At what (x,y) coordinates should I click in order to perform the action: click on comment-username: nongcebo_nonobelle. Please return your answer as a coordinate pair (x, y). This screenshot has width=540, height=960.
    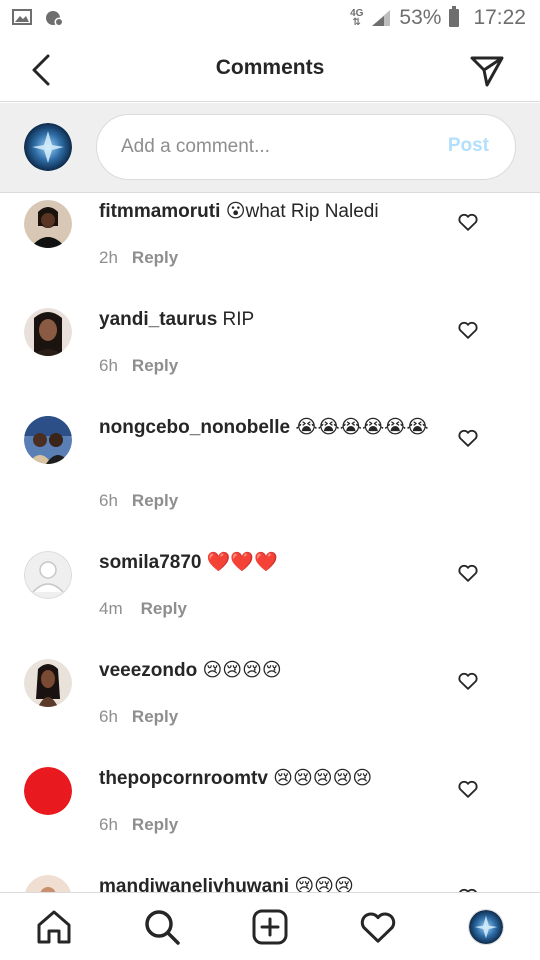
    Looking at the image, I should click on (194, 427).